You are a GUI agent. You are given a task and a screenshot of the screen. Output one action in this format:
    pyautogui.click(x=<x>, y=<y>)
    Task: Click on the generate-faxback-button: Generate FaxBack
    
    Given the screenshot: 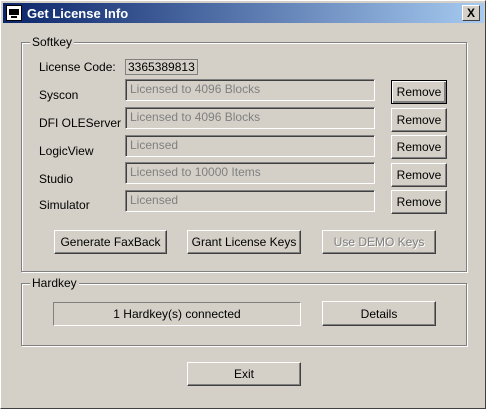 What is the action you would take?
    pyautogui.click(x=110, y=242)
    